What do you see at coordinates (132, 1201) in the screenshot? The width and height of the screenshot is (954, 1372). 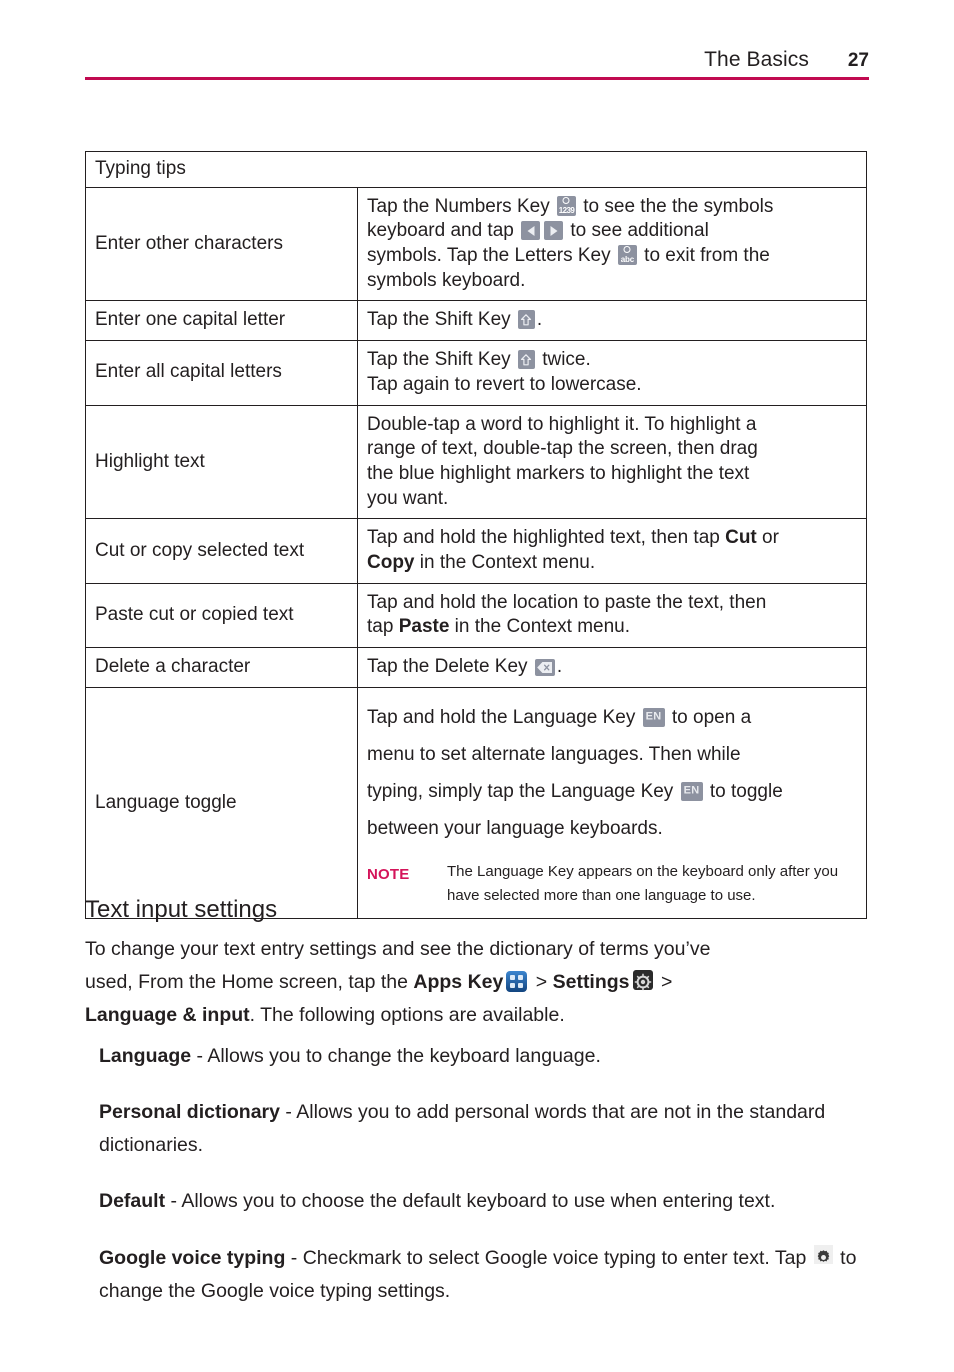 I see `option-term: Default` at bounding box center [132, 1201].